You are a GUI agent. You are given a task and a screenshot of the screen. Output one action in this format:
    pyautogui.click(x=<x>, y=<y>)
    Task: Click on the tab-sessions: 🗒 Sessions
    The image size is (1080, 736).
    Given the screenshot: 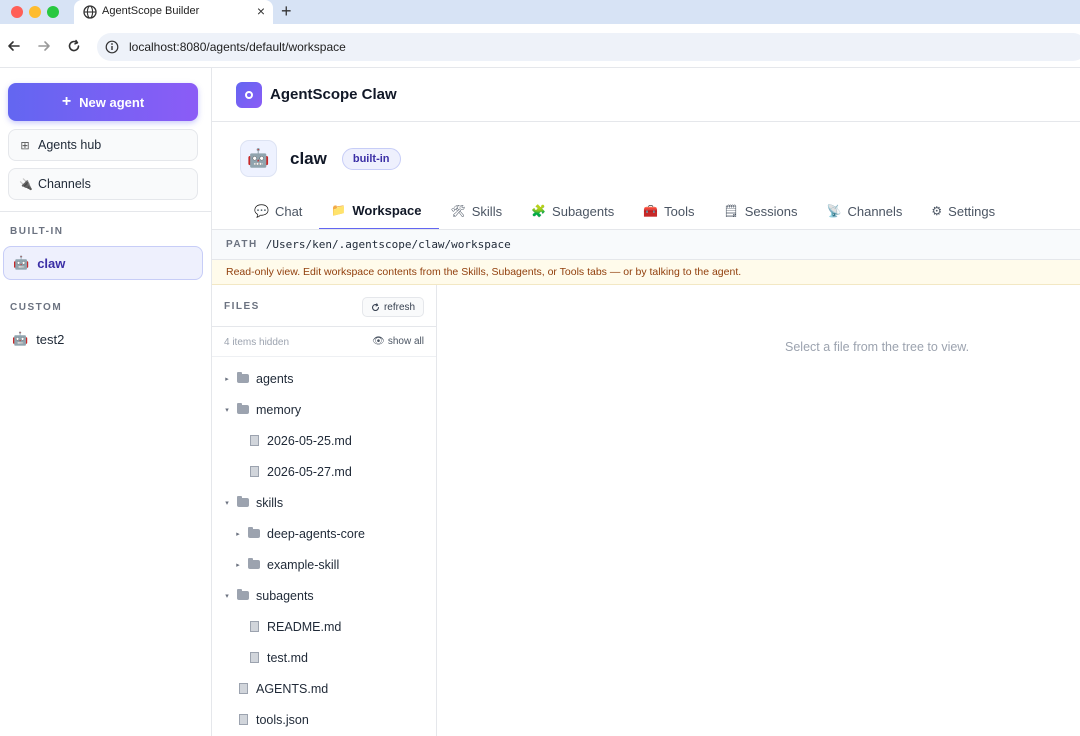 What is the action you would take?
    pyautogui.click(x=763, y=211)
    